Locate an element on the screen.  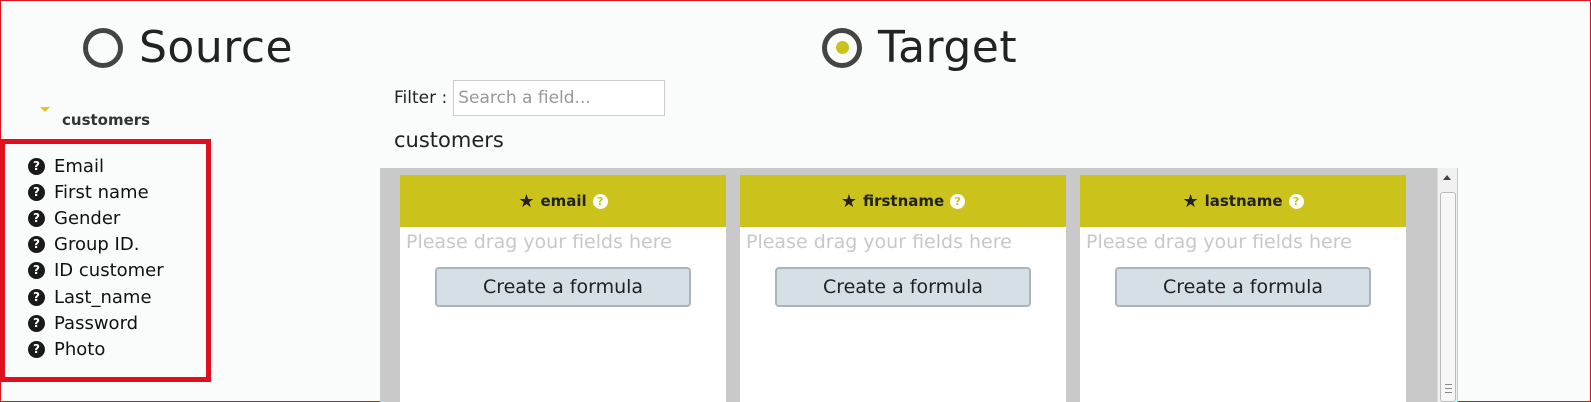
field-label: ID customer is located at coordinates (109, 271).